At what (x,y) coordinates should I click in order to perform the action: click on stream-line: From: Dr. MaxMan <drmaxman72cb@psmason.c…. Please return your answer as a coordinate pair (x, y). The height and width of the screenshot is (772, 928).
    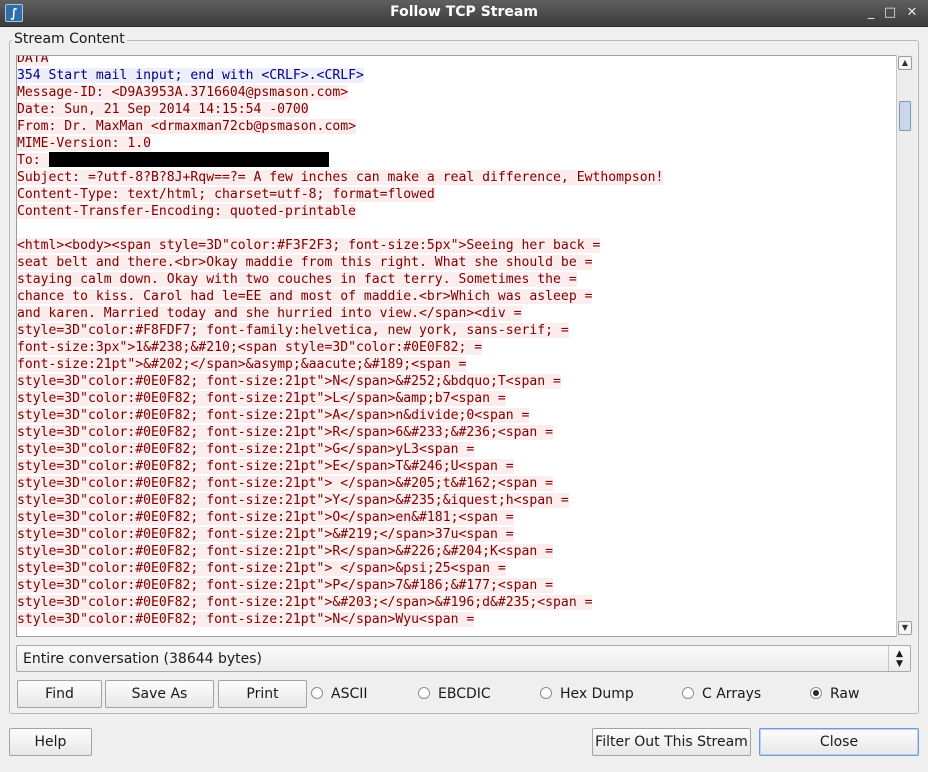
    Looking at the image, I should click on (457, 126).